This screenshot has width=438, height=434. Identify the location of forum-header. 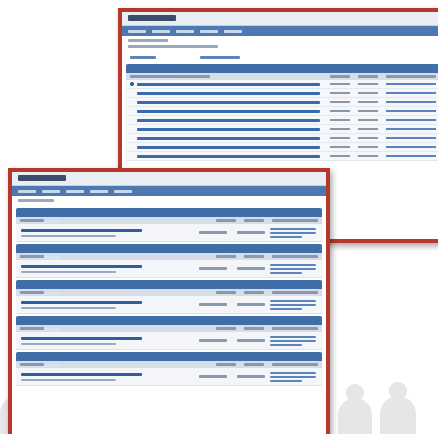
(169, 179).